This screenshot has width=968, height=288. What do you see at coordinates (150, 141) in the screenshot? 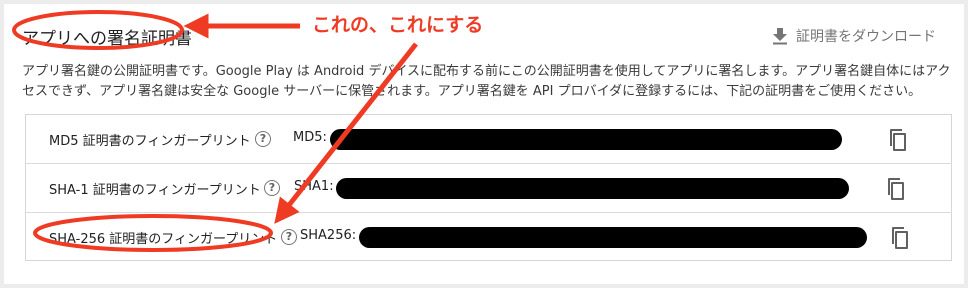
I see `fingerprint-label: MD5 証明書のフィンガープリント` at bounding box center [150, 141].